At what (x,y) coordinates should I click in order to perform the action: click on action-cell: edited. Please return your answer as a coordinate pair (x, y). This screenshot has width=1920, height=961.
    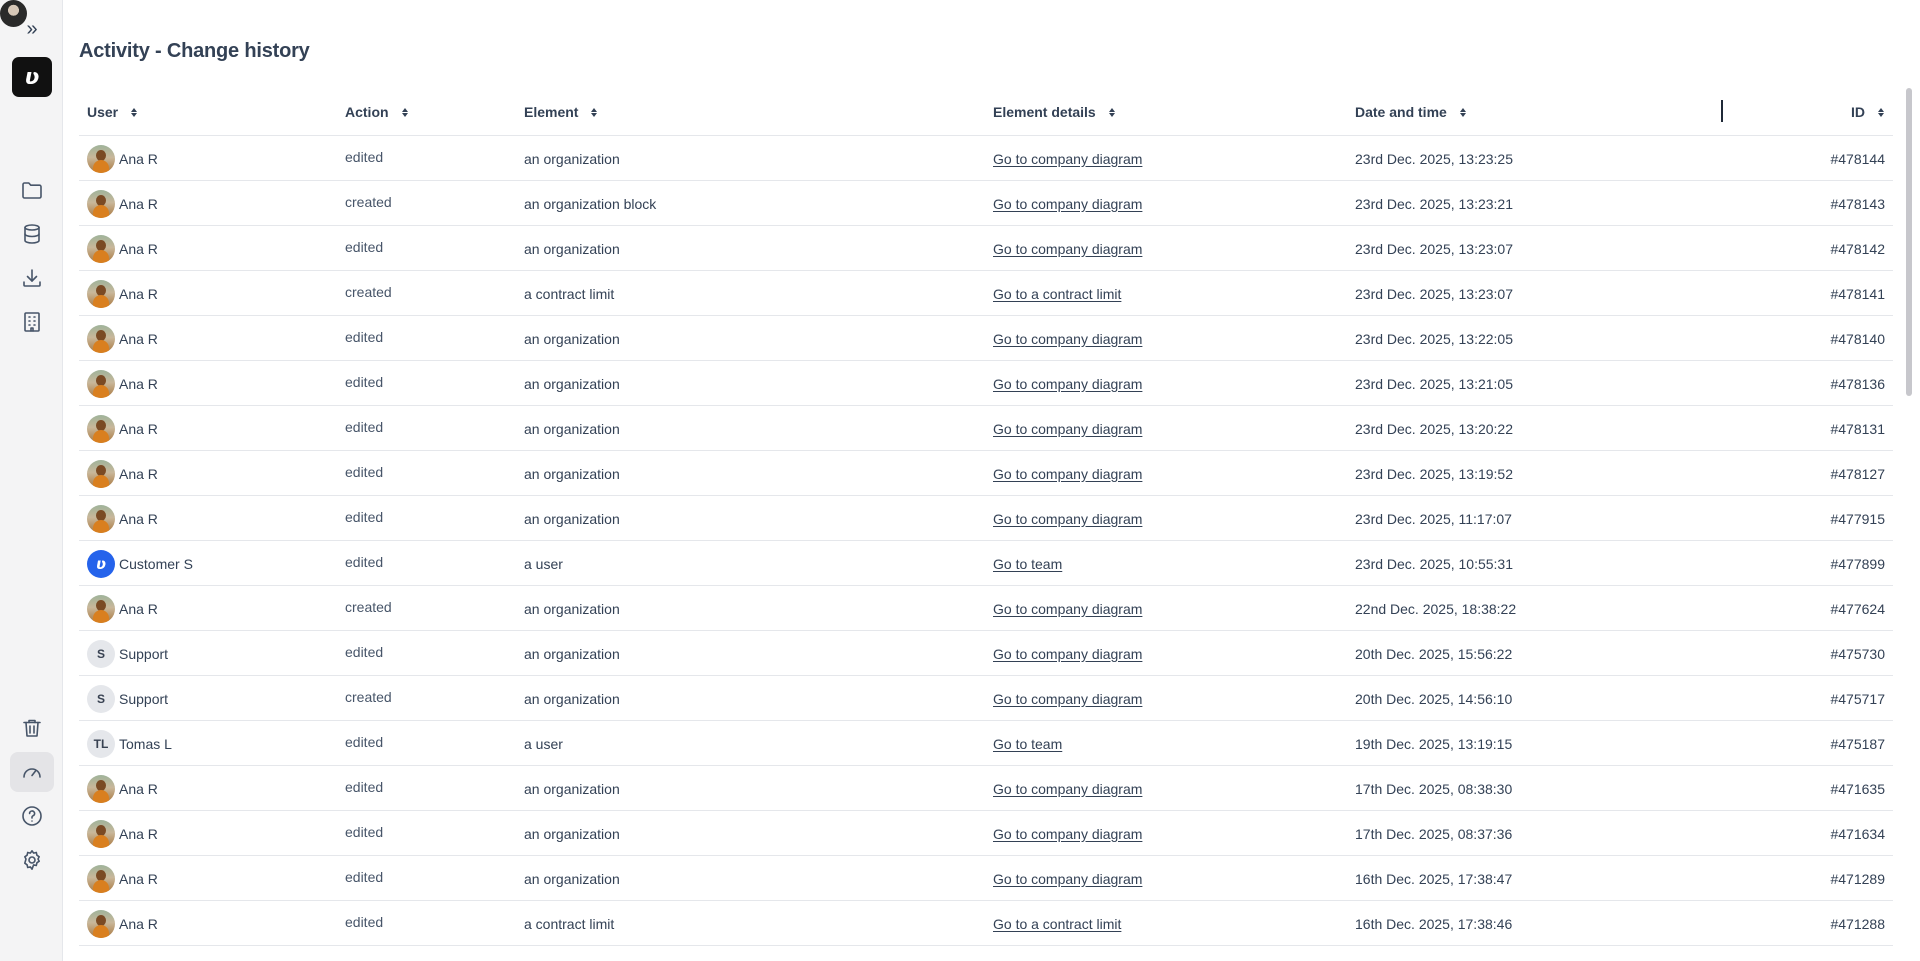
    Looking at the image, I should click on (364, 381).